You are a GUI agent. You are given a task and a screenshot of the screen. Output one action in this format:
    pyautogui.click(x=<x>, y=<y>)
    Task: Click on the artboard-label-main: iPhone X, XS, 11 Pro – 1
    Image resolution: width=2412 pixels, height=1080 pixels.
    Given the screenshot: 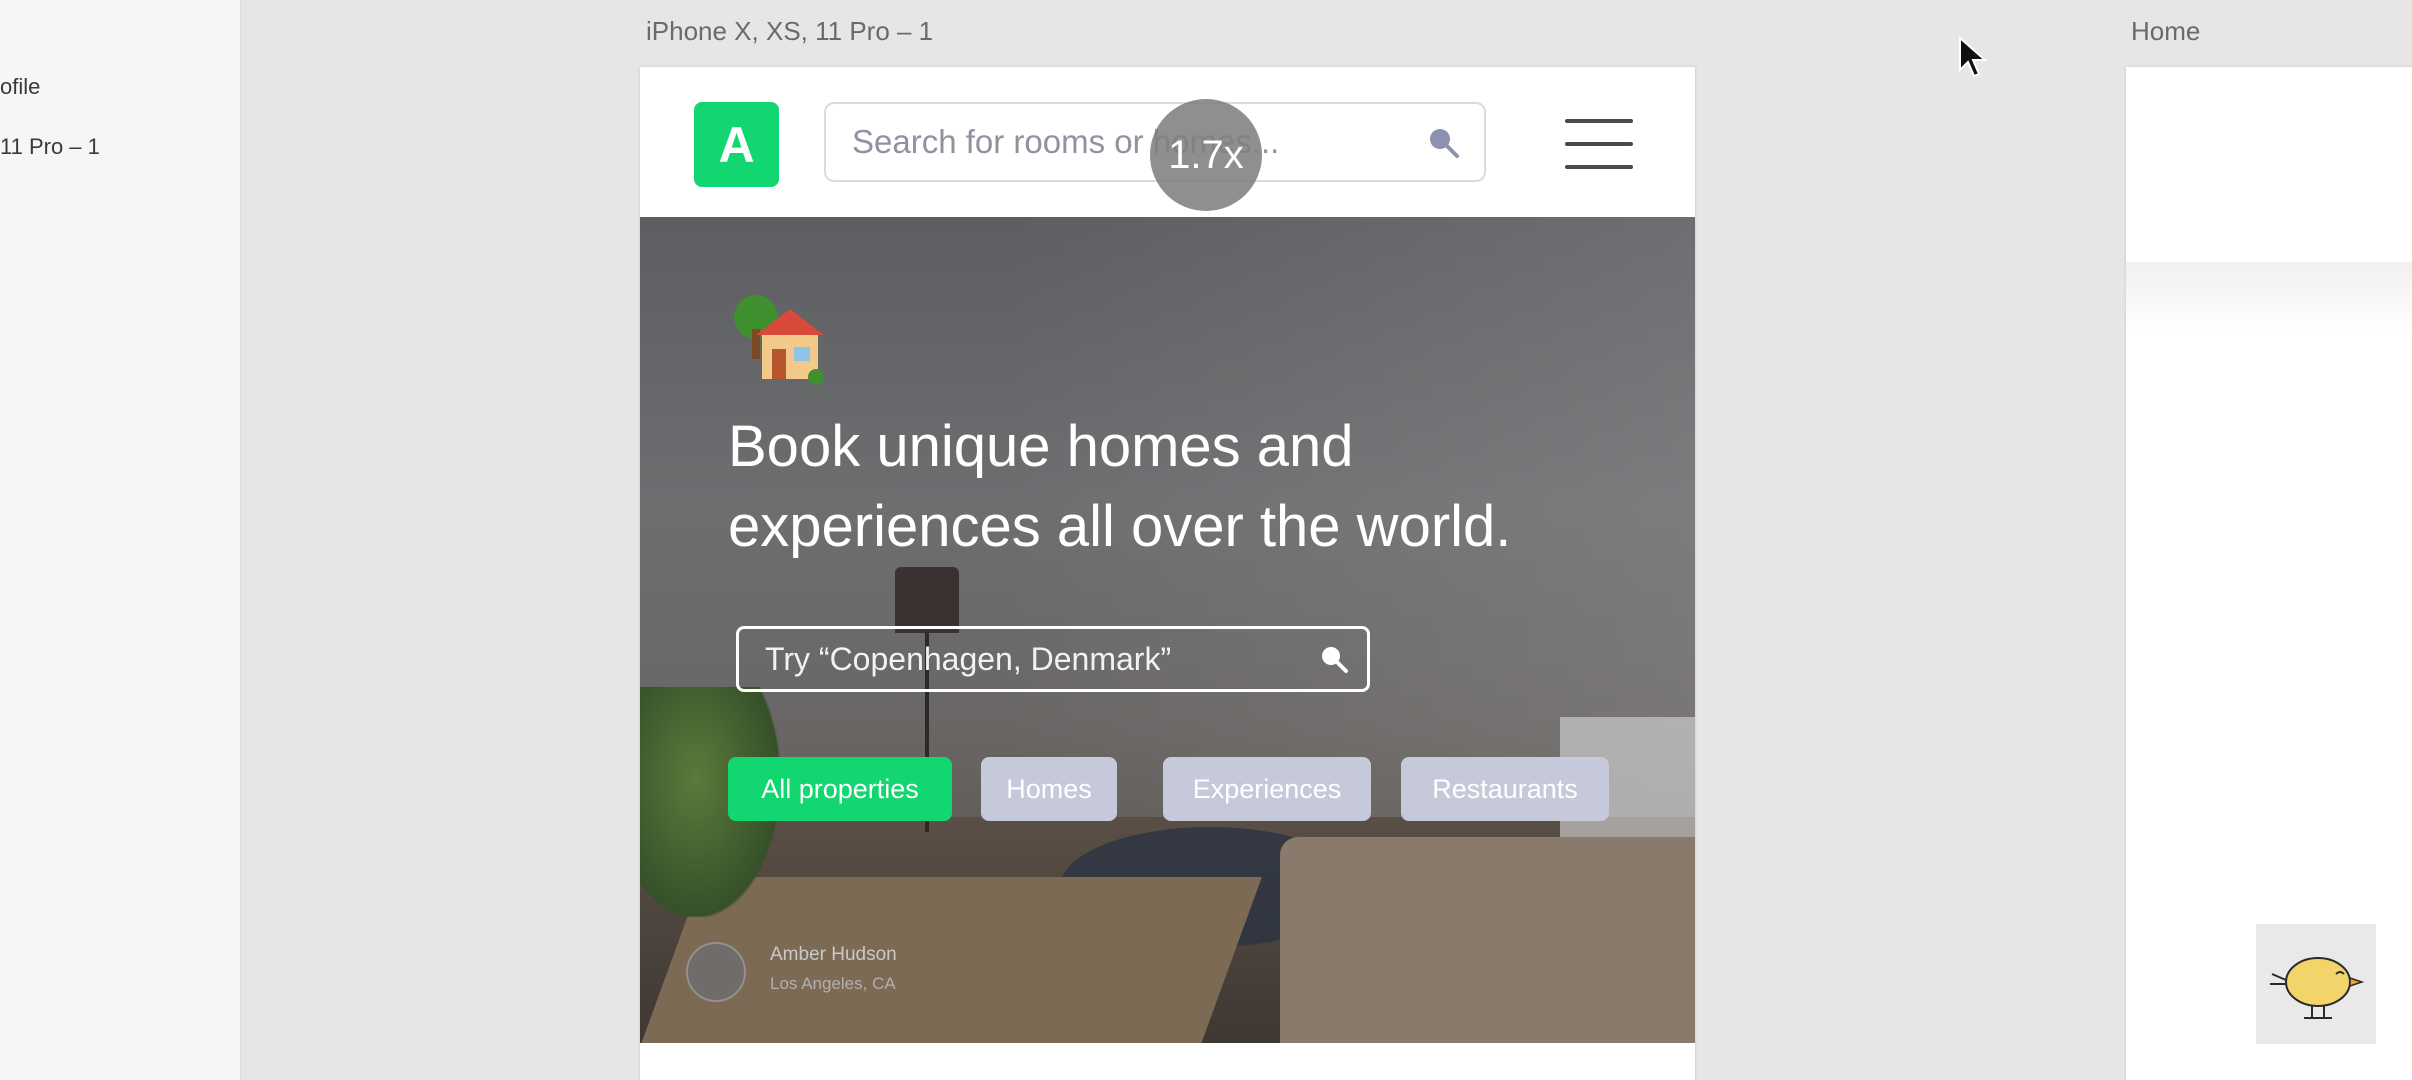 What is the action you would take?
    pyautogui.click(x=789, y=31)
    